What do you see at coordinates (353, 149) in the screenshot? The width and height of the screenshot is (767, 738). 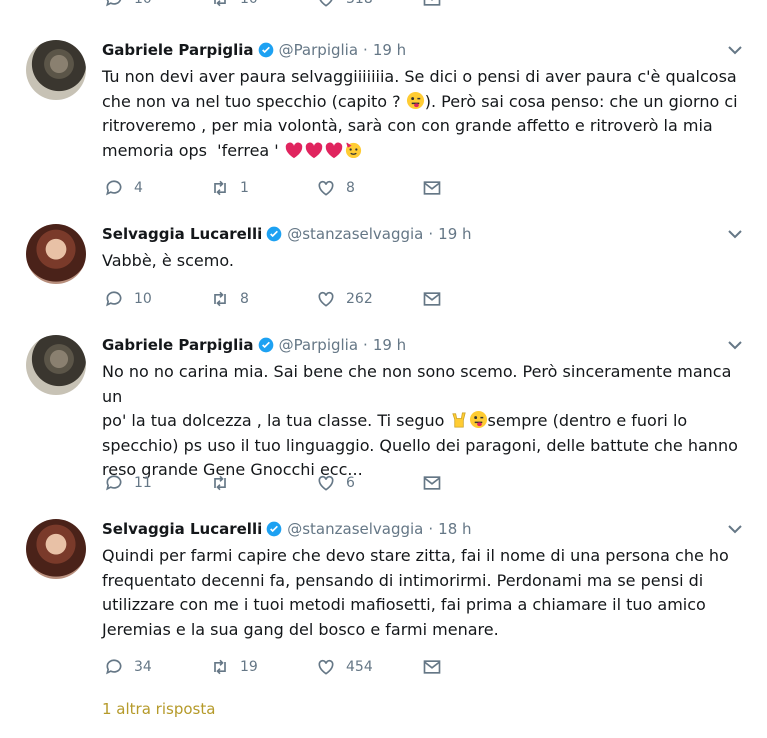 I see `party-face-emoji-icon` at bounding box center [353, 149].